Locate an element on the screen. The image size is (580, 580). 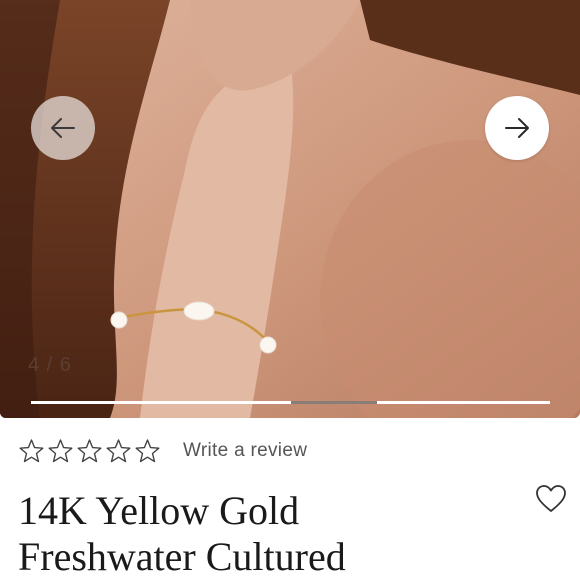
gallery-progress-track is located at coordinates (290, 402).